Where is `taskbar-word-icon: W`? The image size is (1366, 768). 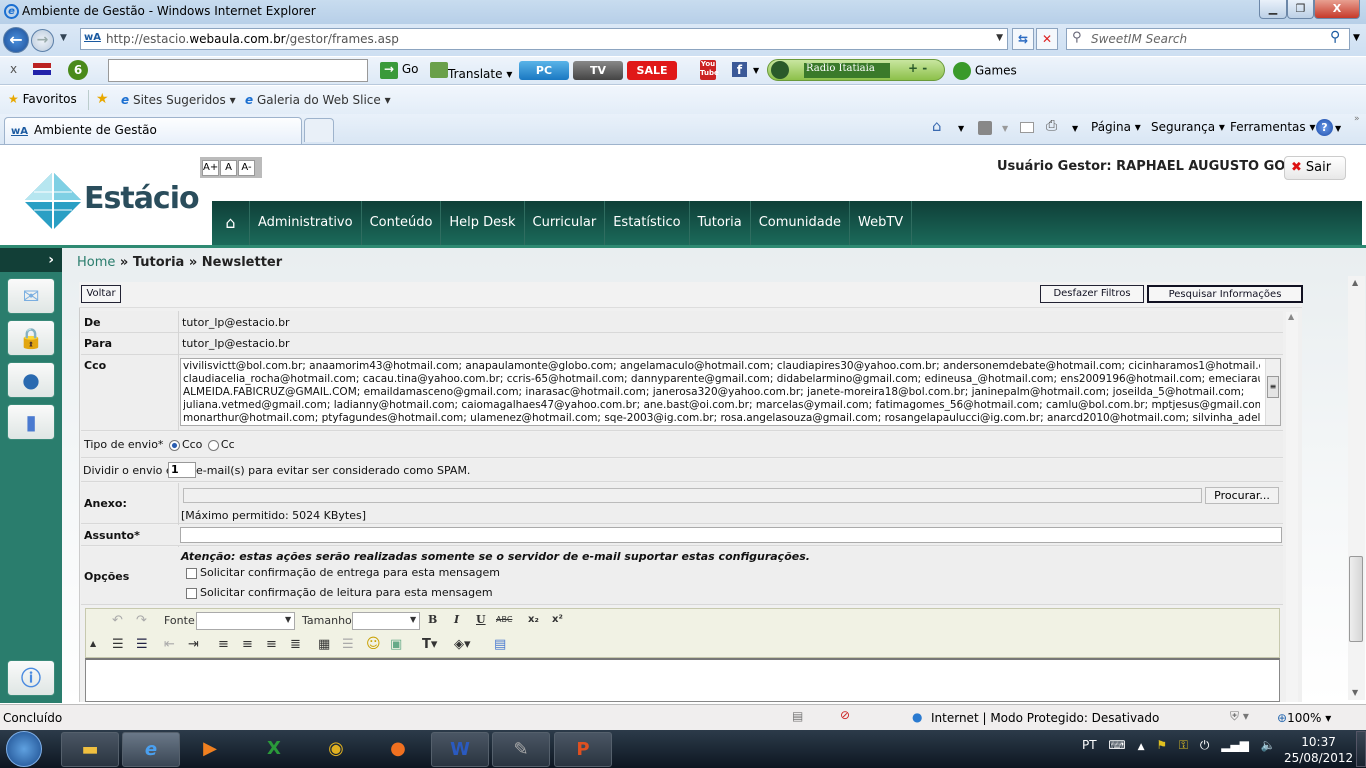 taskbar-word-icon: W is located at coordinates (460, 749).